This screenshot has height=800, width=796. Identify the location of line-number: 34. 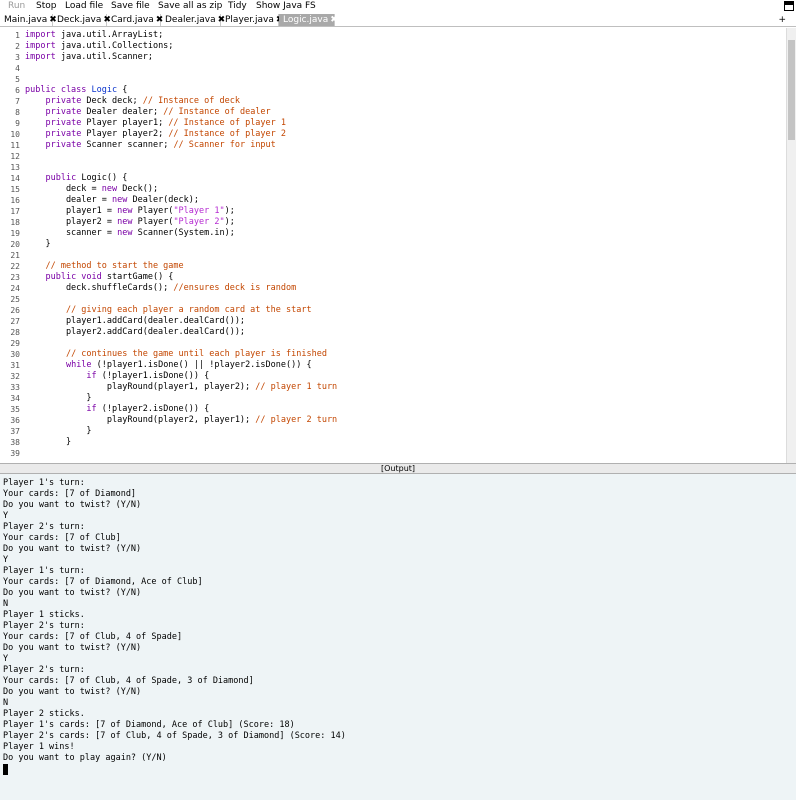
(15, 398).